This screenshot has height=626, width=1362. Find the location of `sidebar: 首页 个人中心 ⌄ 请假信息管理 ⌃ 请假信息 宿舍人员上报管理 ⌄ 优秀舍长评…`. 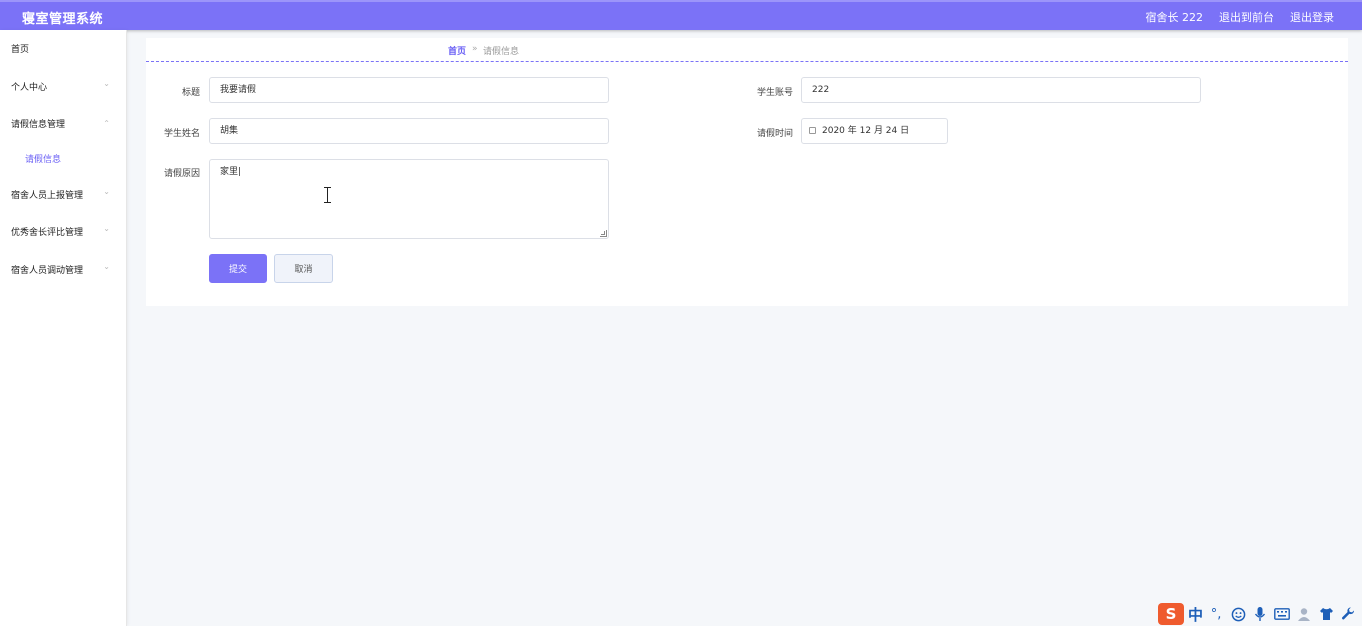

sidebar: 首页 个人中心 ⌄ 请假信息管理 ⌃ 请假信息 宿舍人员上报管理 ⌄ 优秀舍长评… is located at coordinates (63, 328).